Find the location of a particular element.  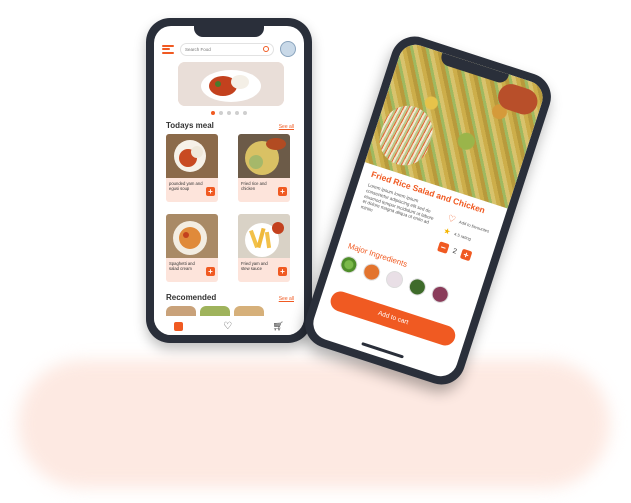

meal-card: Fried yam and stew sauce + is located at coordinates (264, 248).